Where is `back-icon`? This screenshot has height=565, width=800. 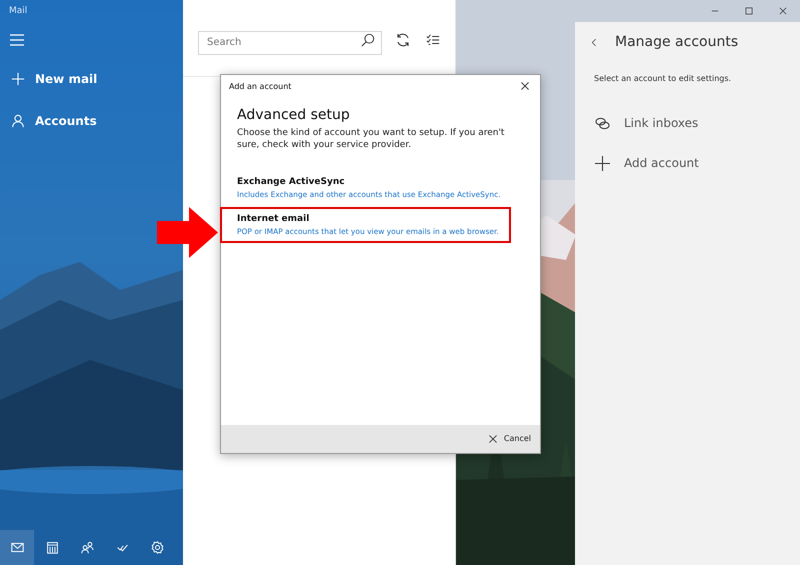
back-icon is located at coordinates (594, 42).